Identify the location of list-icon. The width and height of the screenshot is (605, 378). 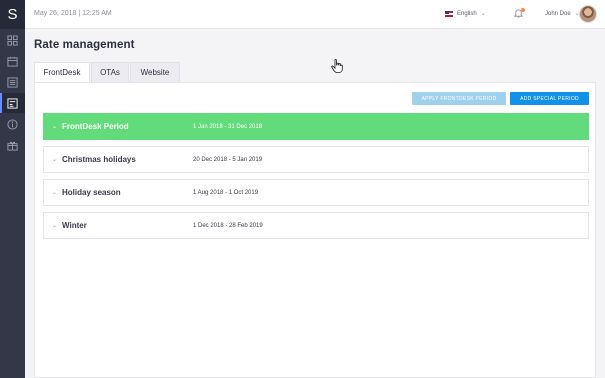
(12, 82).